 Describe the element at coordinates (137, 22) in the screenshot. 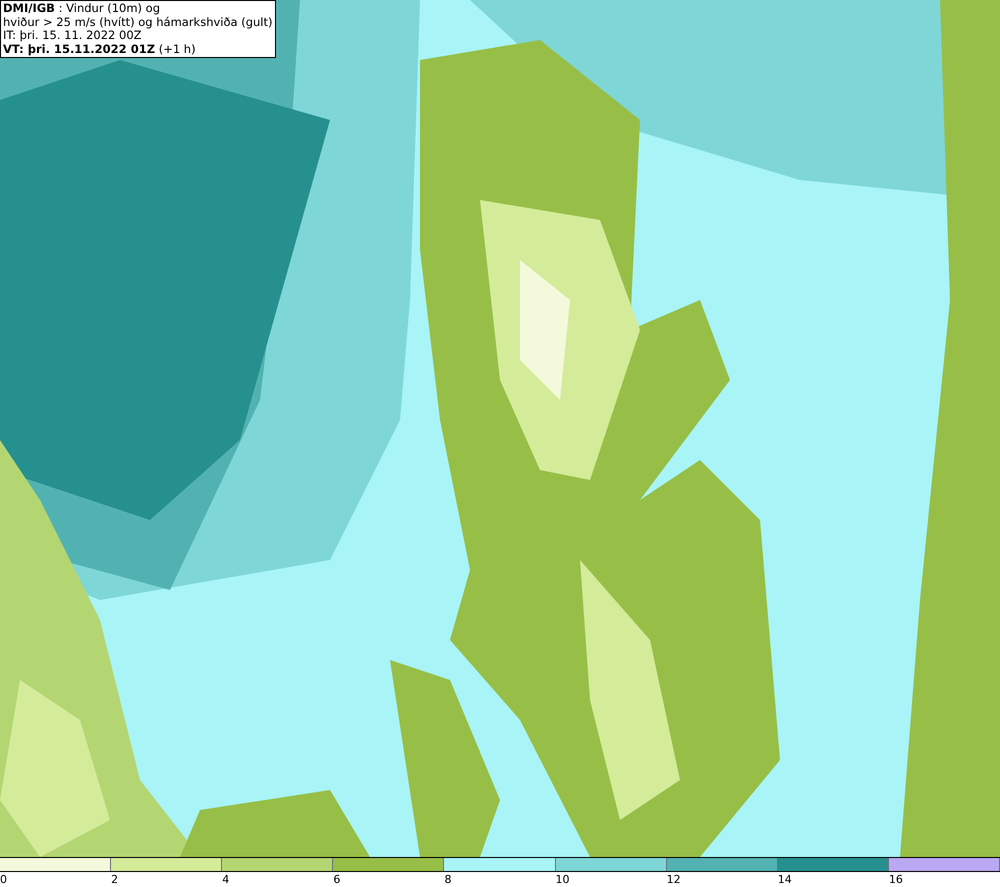

I see `title-line: hviður > 25 m/s (hvítt) og hámarkshviða (gult)` at that location.